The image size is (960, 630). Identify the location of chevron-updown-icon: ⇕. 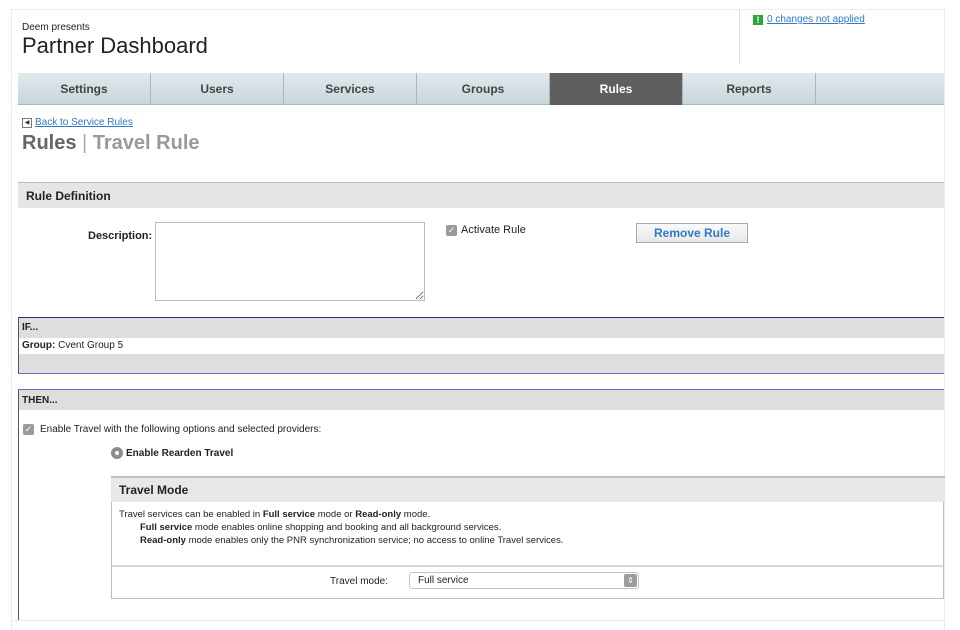
(630, 580).